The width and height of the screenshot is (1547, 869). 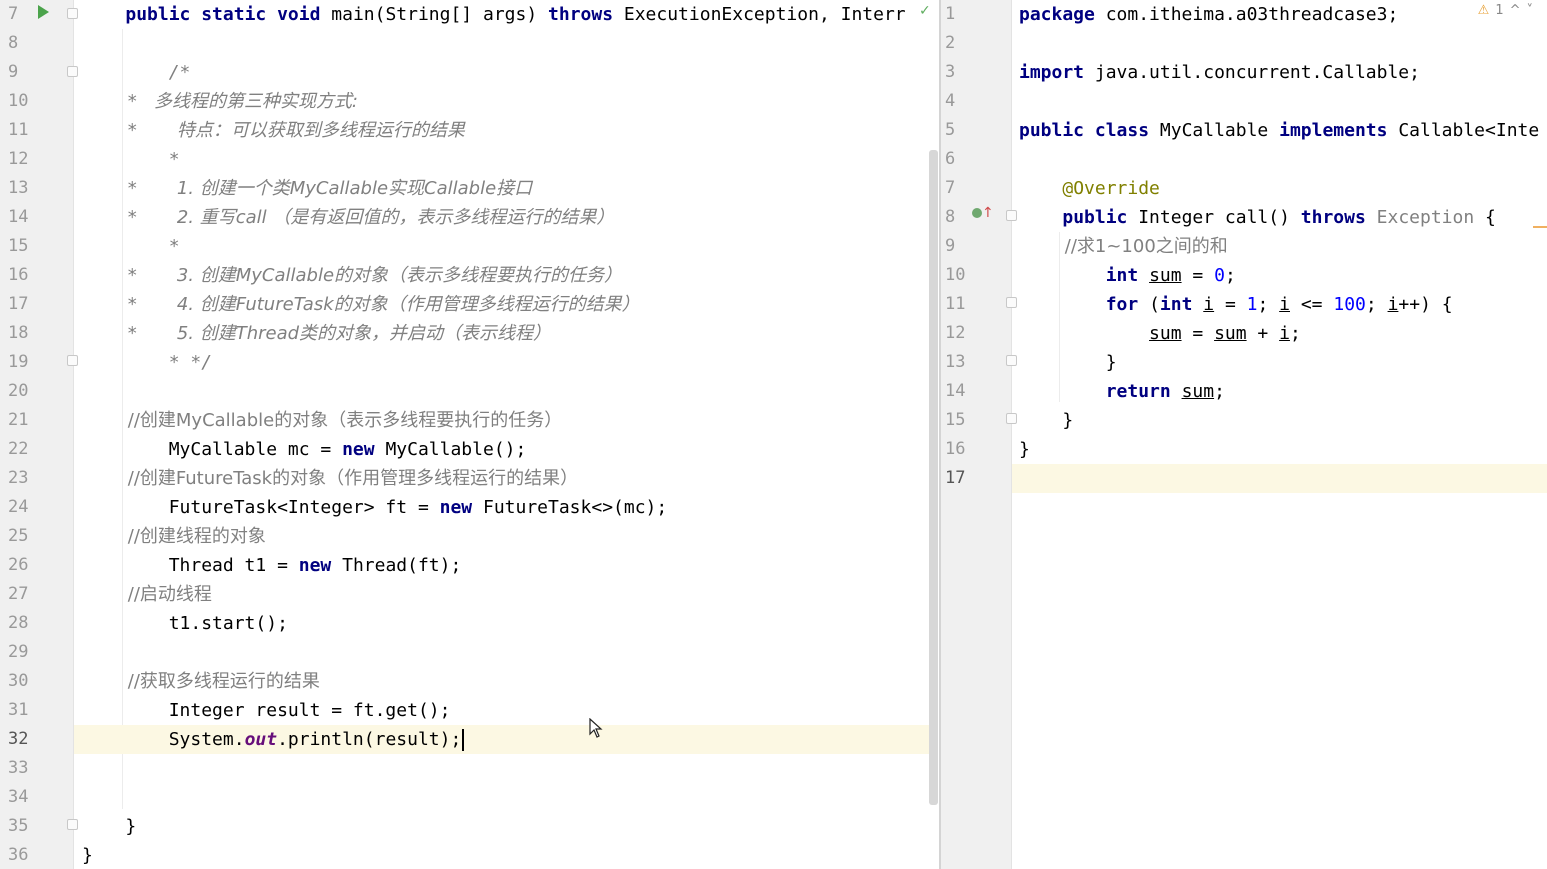 I want to click on line-number: 24, so click(x=23, y=507).